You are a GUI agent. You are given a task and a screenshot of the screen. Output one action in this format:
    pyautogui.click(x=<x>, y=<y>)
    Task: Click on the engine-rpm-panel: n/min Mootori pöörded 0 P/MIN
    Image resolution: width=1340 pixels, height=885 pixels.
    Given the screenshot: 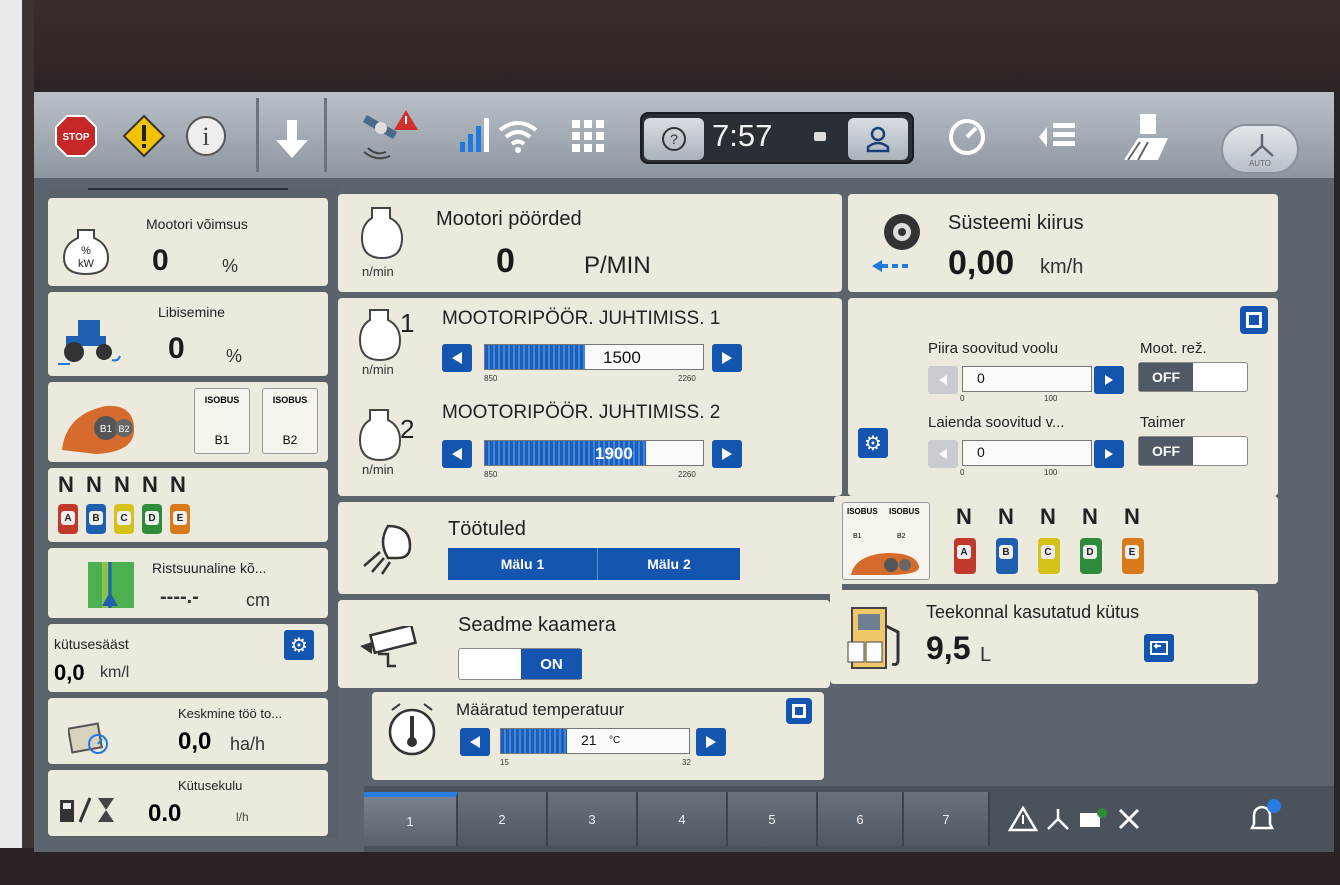 What is the action you would take?
    pyautogui.click(x=590, y=243)
    